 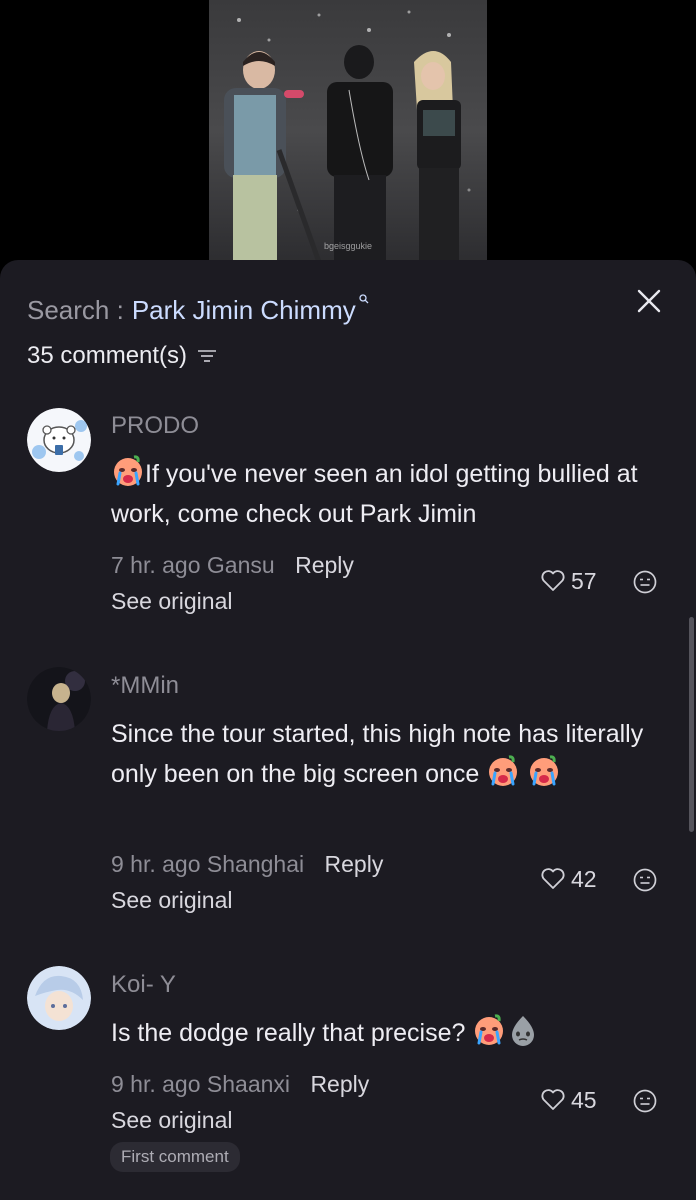 What do you see at coordinates (240, 565) in the screenshot?
I see `comment-location: Gansu` at bounding box center [240, 565].